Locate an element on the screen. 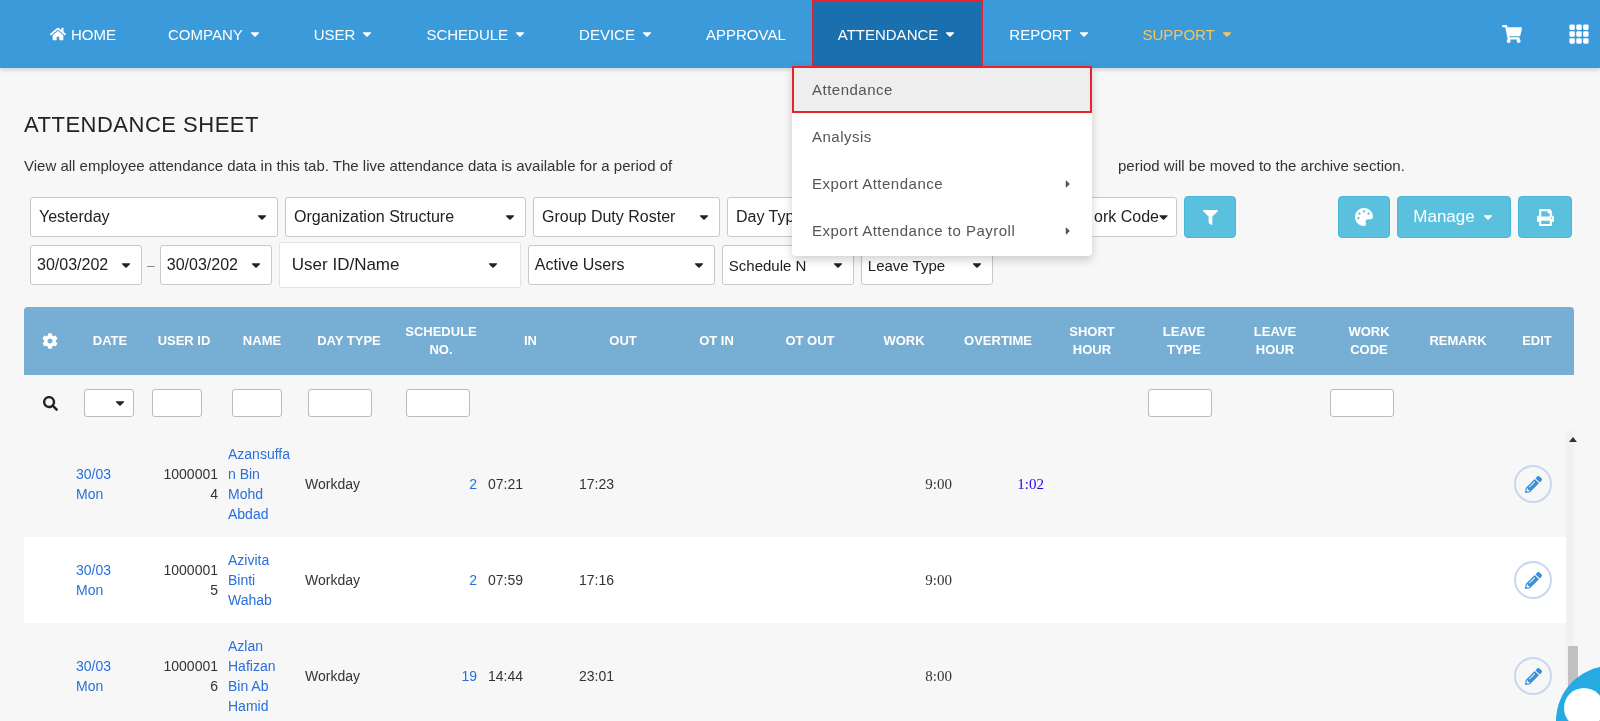 The width and height of the screenshot is (1600, 721). page-title: ATTENDANCE SHEET is located at coordinates (141, 125).